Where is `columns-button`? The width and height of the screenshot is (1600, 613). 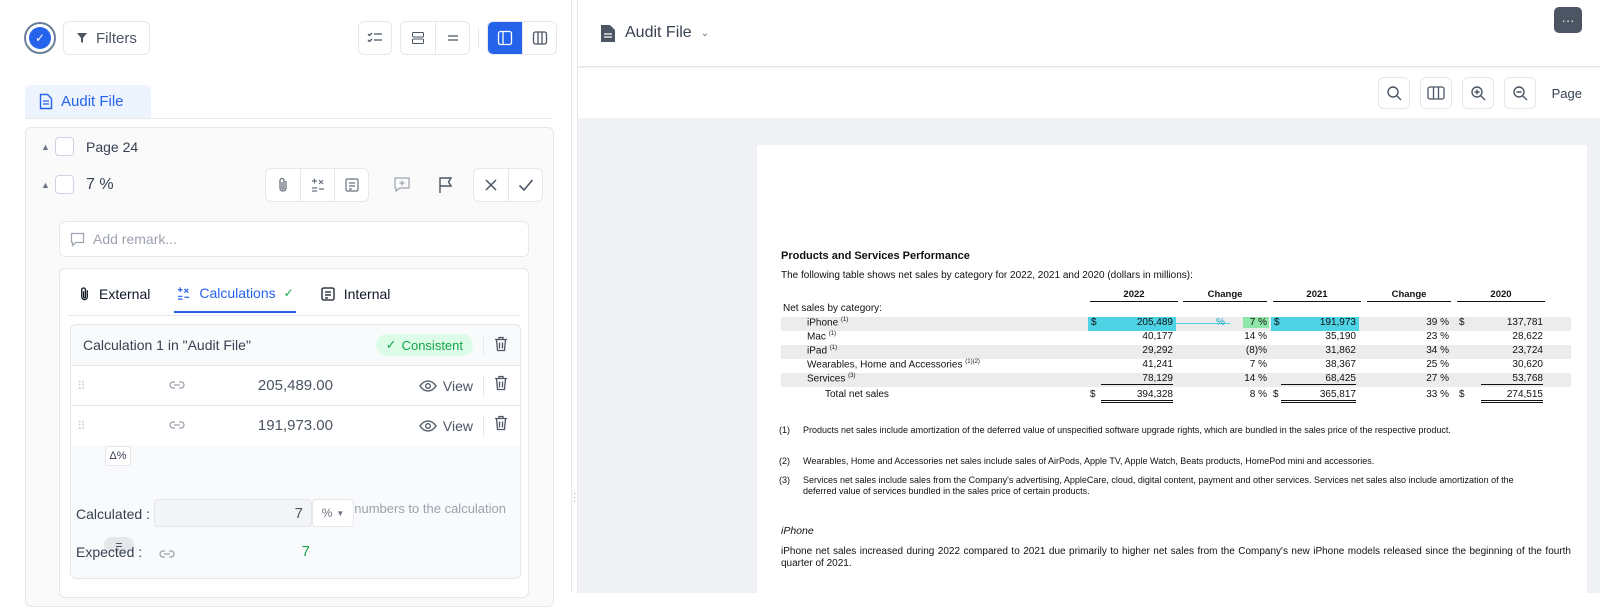
columns-button is located at coordinates (1435, 93).